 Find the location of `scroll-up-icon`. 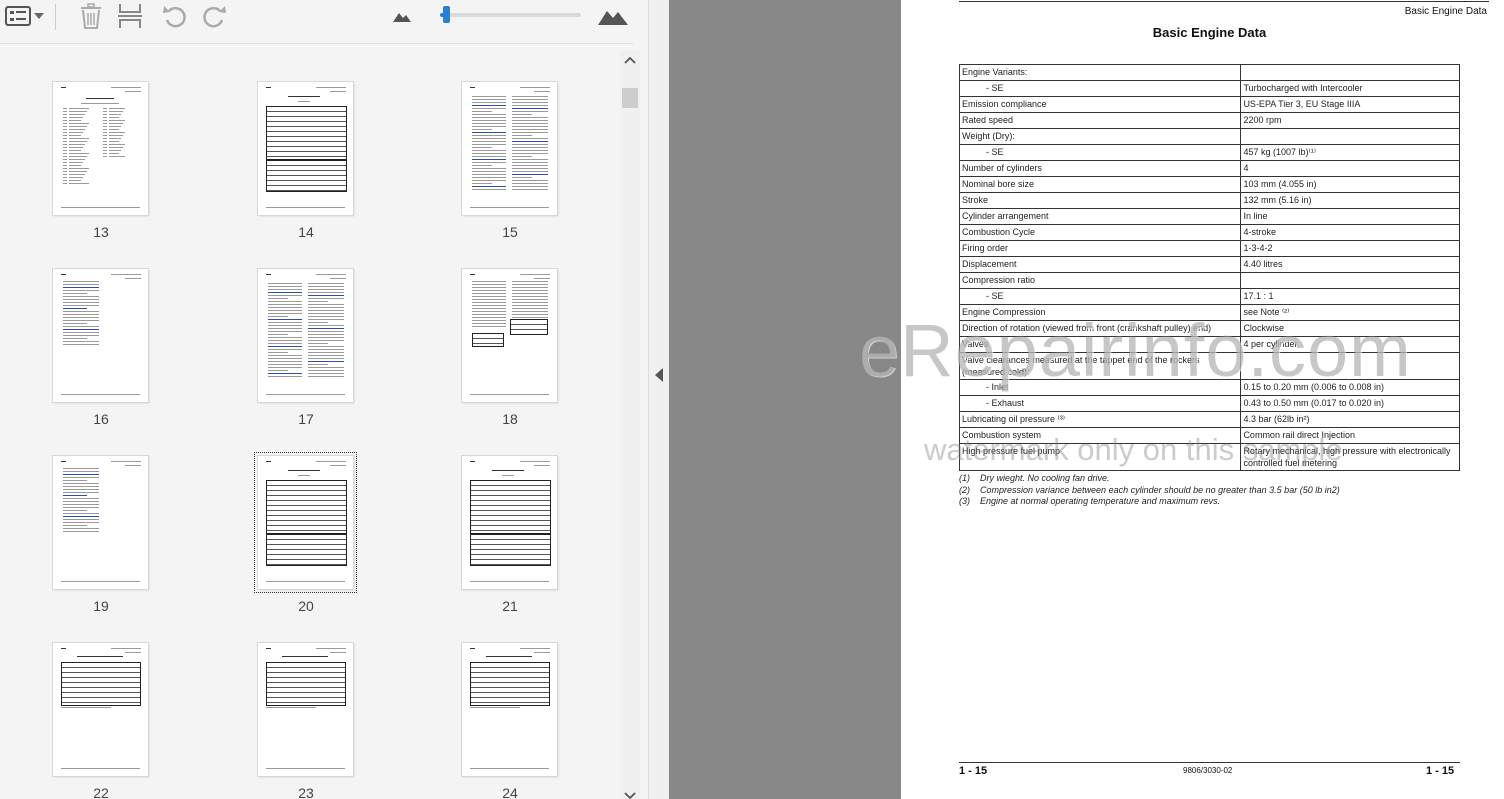

scroll-up-icon is located at coordinates (630, 60).